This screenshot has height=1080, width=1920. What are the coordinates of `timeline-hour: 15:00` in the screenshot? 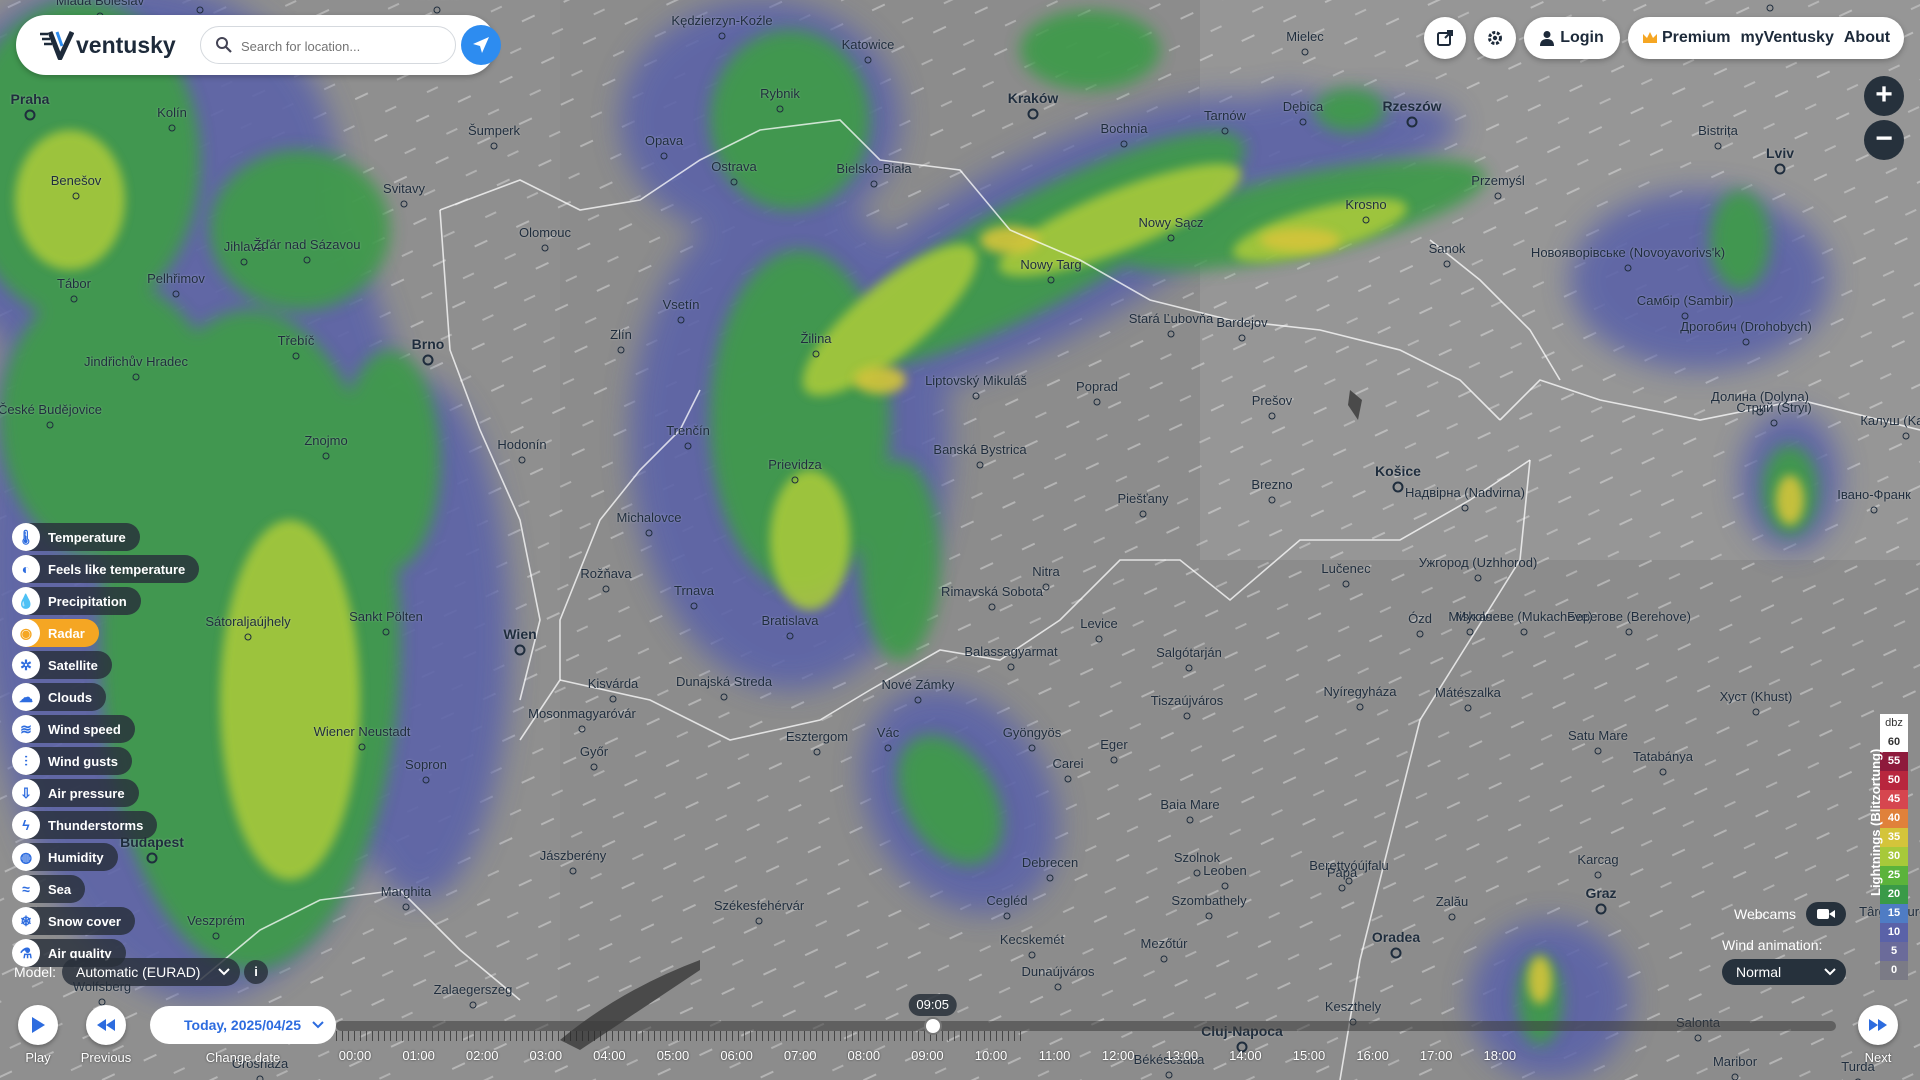 It's located at (1309, 1055).